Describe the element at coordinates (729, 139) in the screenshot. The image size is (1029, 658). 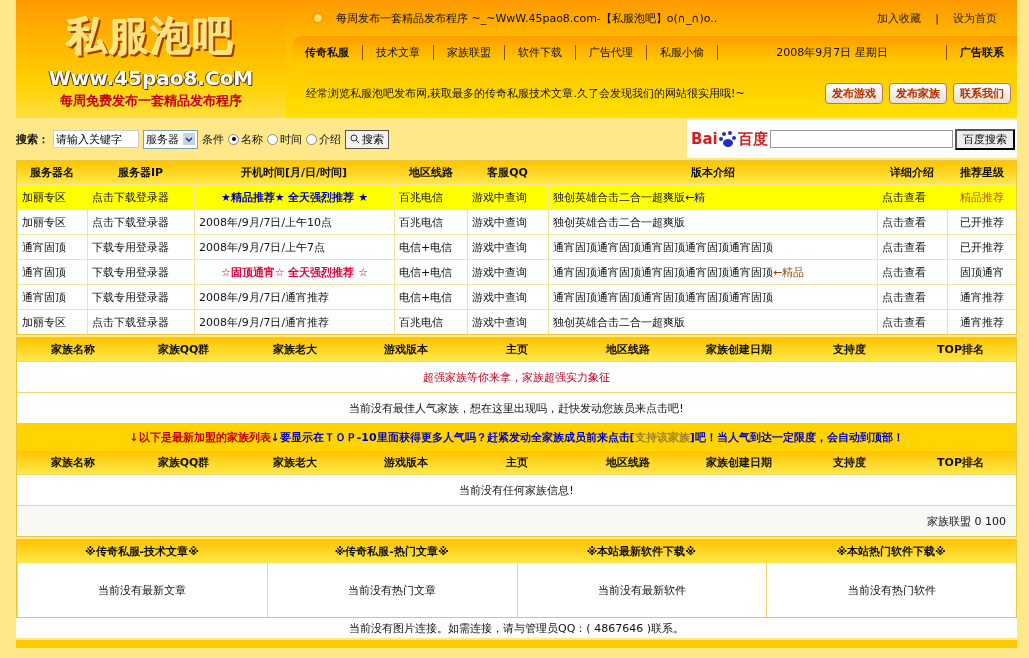
I see `baidu-logo: Bai 百度` at that location.